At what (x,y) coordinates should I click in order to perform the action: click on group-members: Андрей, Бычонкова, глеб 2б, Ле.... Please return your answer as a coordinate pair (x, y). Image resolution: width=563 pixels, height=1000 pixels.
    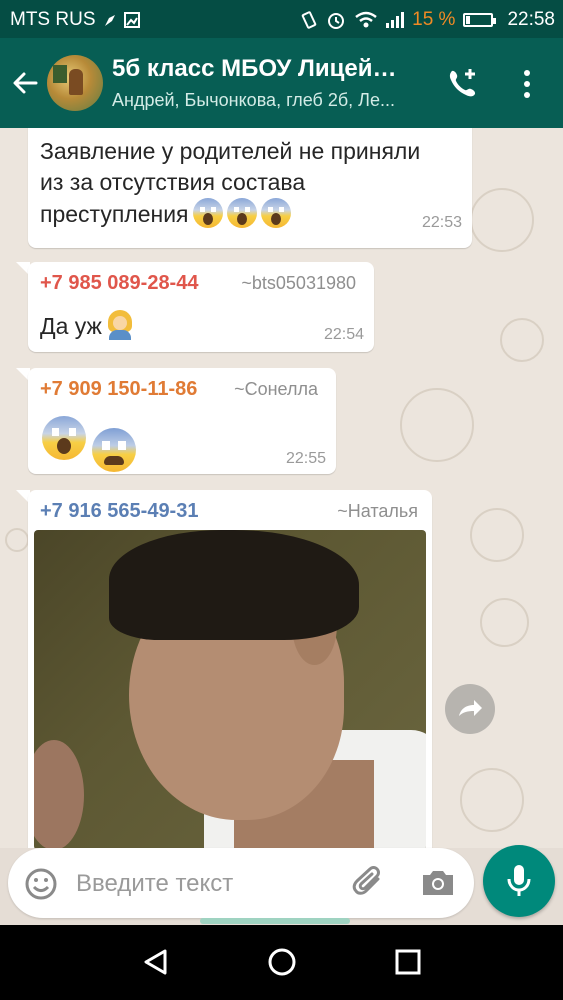
    Looking at the image, I should click on (272, 100).